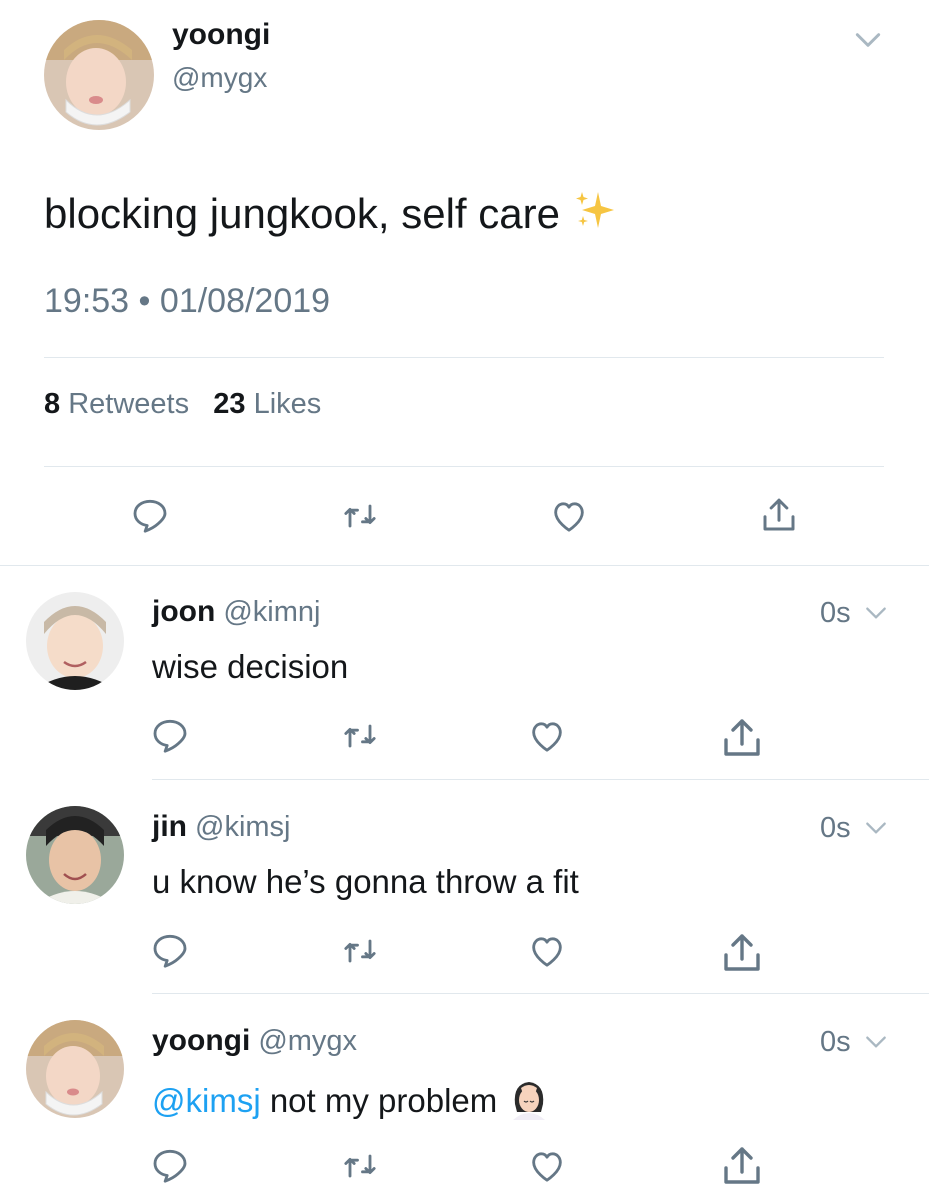  What do you see at coordinates (243, 827) in the screenshot?
I see `reply-handle: @kimsj` at bounding box center [243, 827].